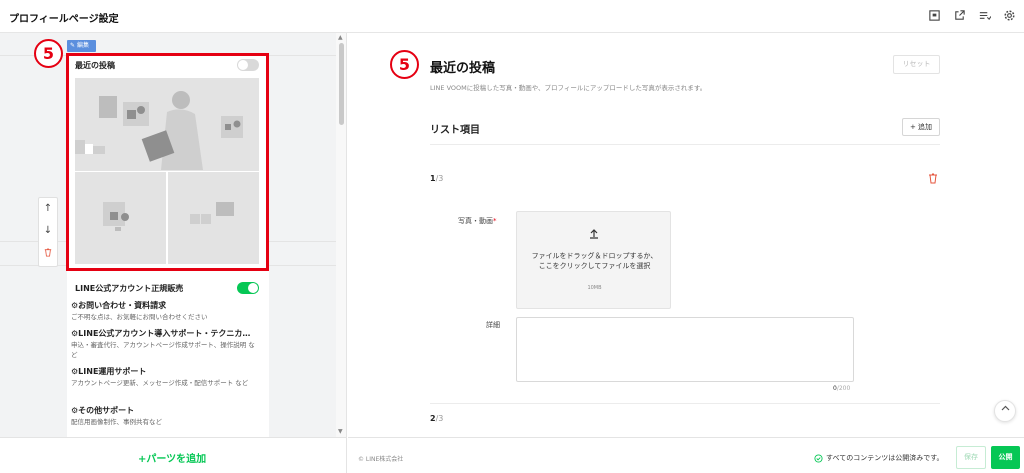 This screenshot has height=473, width=1024. Describe the element at coordinates (341, 235) in the screenshot. I see `preview-scrollbar: ▲ ▼` at that location.